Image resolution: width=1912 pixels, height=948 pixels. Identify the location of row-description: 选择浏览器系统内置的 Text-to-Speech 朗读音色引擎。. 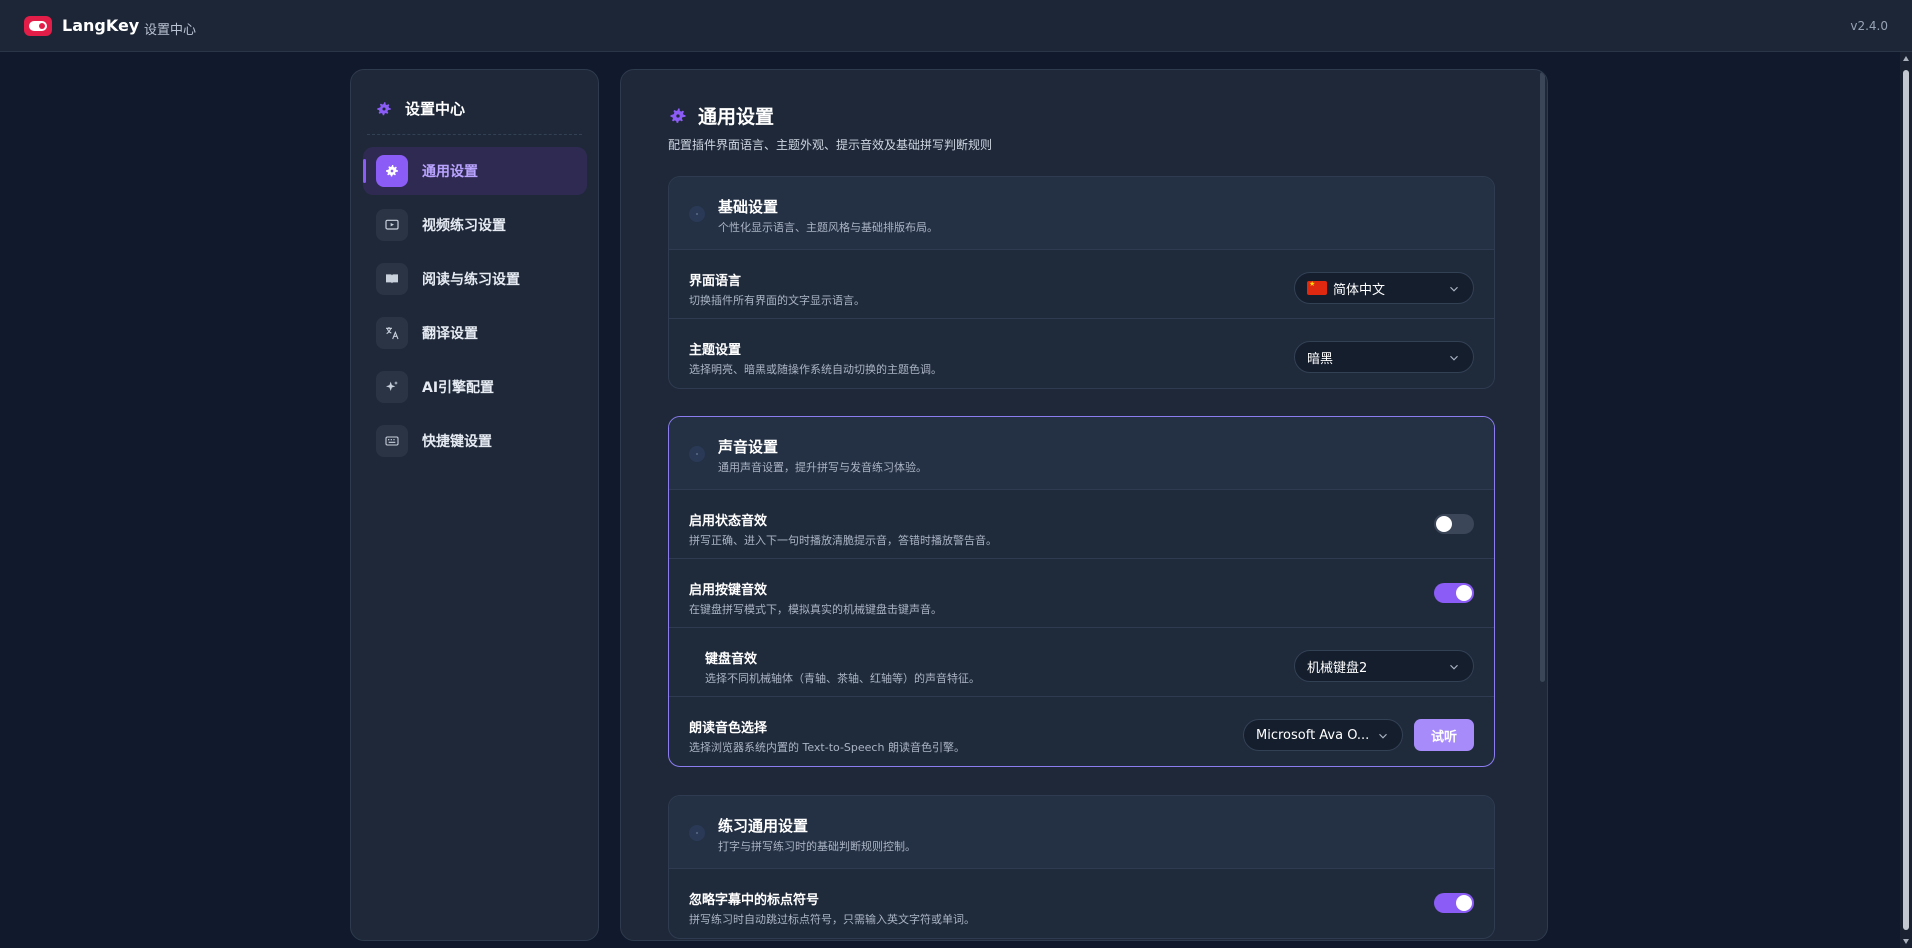
(827, 747).